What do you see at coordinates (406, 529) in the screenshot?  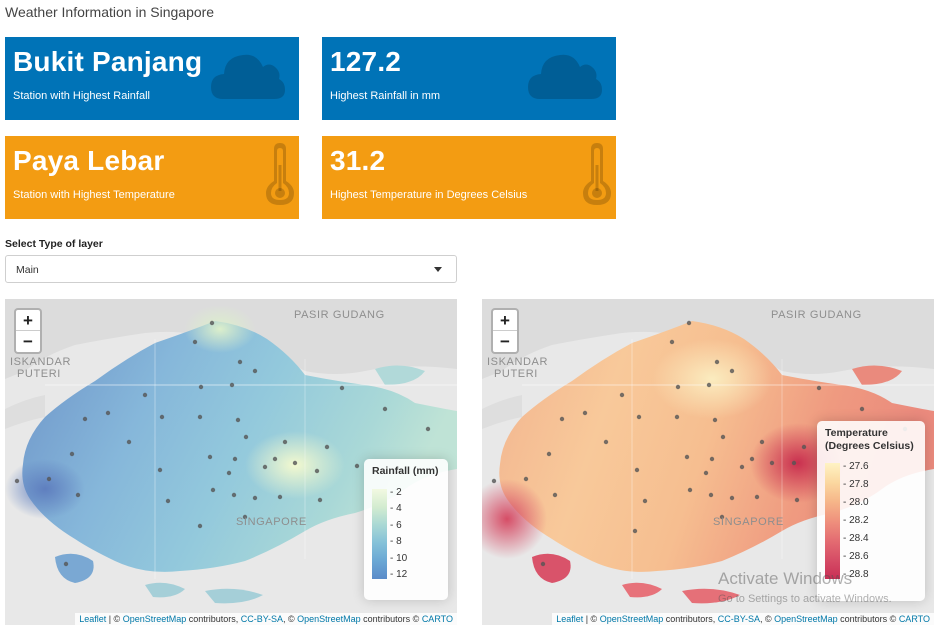 I see `rainfall-legend: Rainfall (mm) - 2 - 4 - 6 - 8 - 10 - 12` at bounding box center [406, 529].